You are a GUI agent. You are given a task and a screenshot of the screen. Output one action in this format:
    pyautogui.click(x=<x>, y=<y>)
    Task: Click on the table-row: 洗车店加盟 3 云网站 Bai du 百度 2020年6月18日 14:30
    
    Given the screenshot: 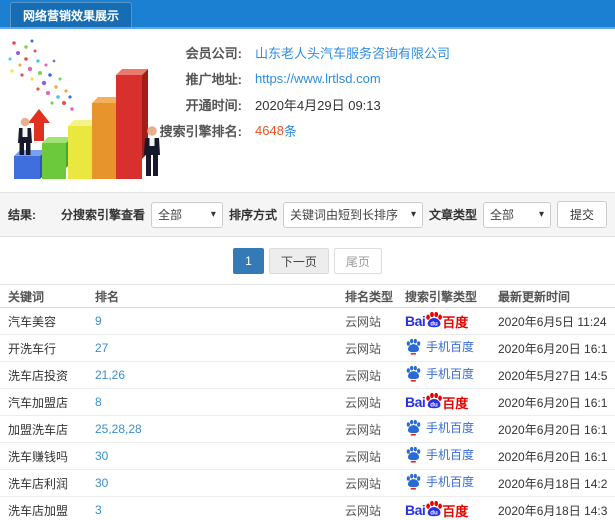 What is the action you would take?
    pyautogui.click(x=307, y=508)
    